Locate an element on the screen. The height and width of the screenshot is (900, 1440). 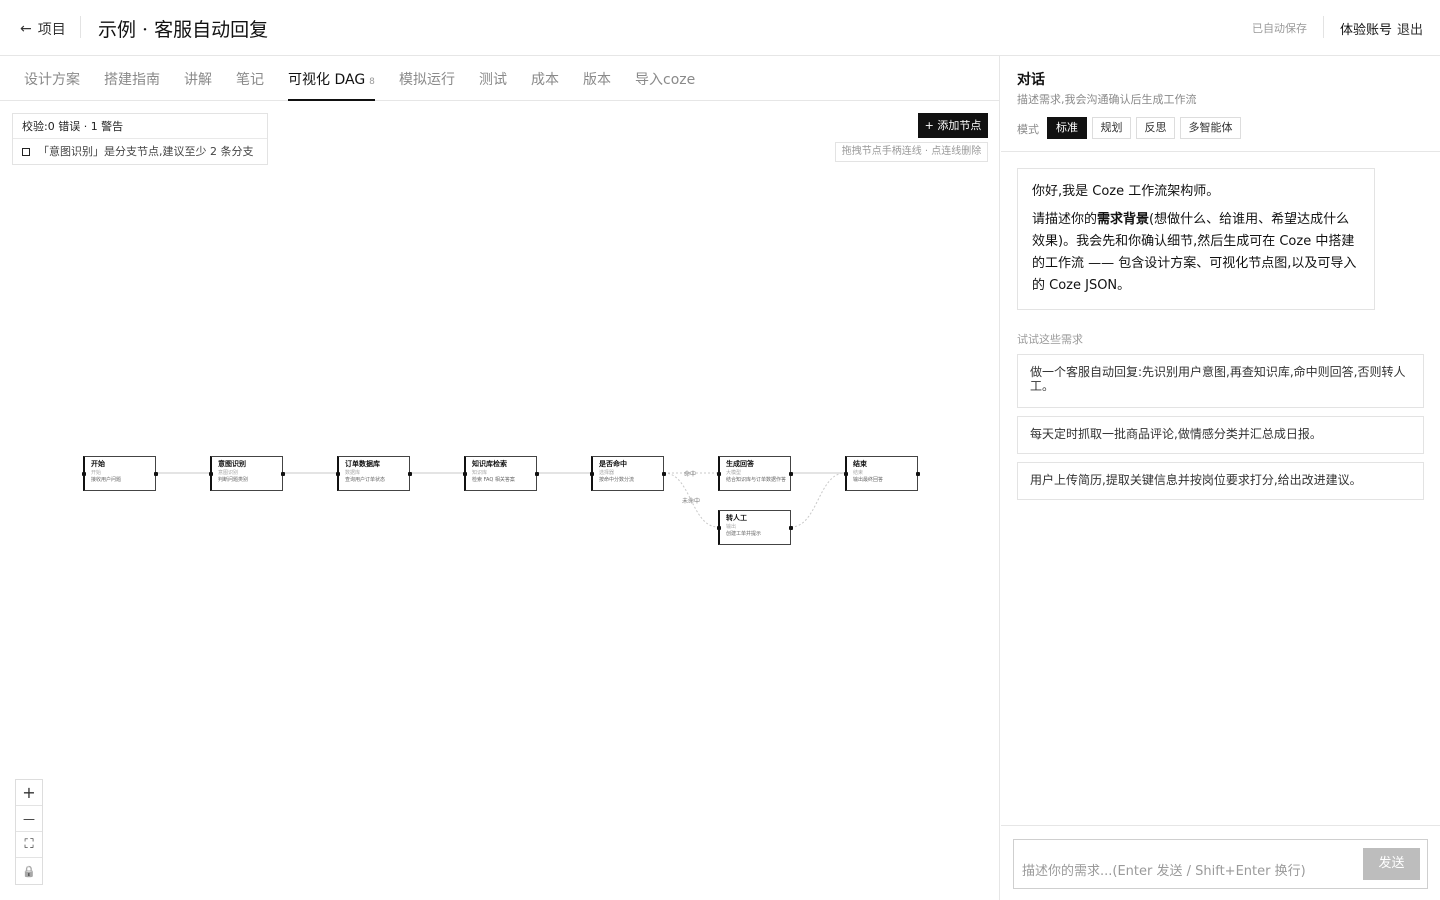
top-bar: ← 项目 示例 · 客服自动回复 已自动保存 体验账号 退出 is located at coordinates (720, 28).